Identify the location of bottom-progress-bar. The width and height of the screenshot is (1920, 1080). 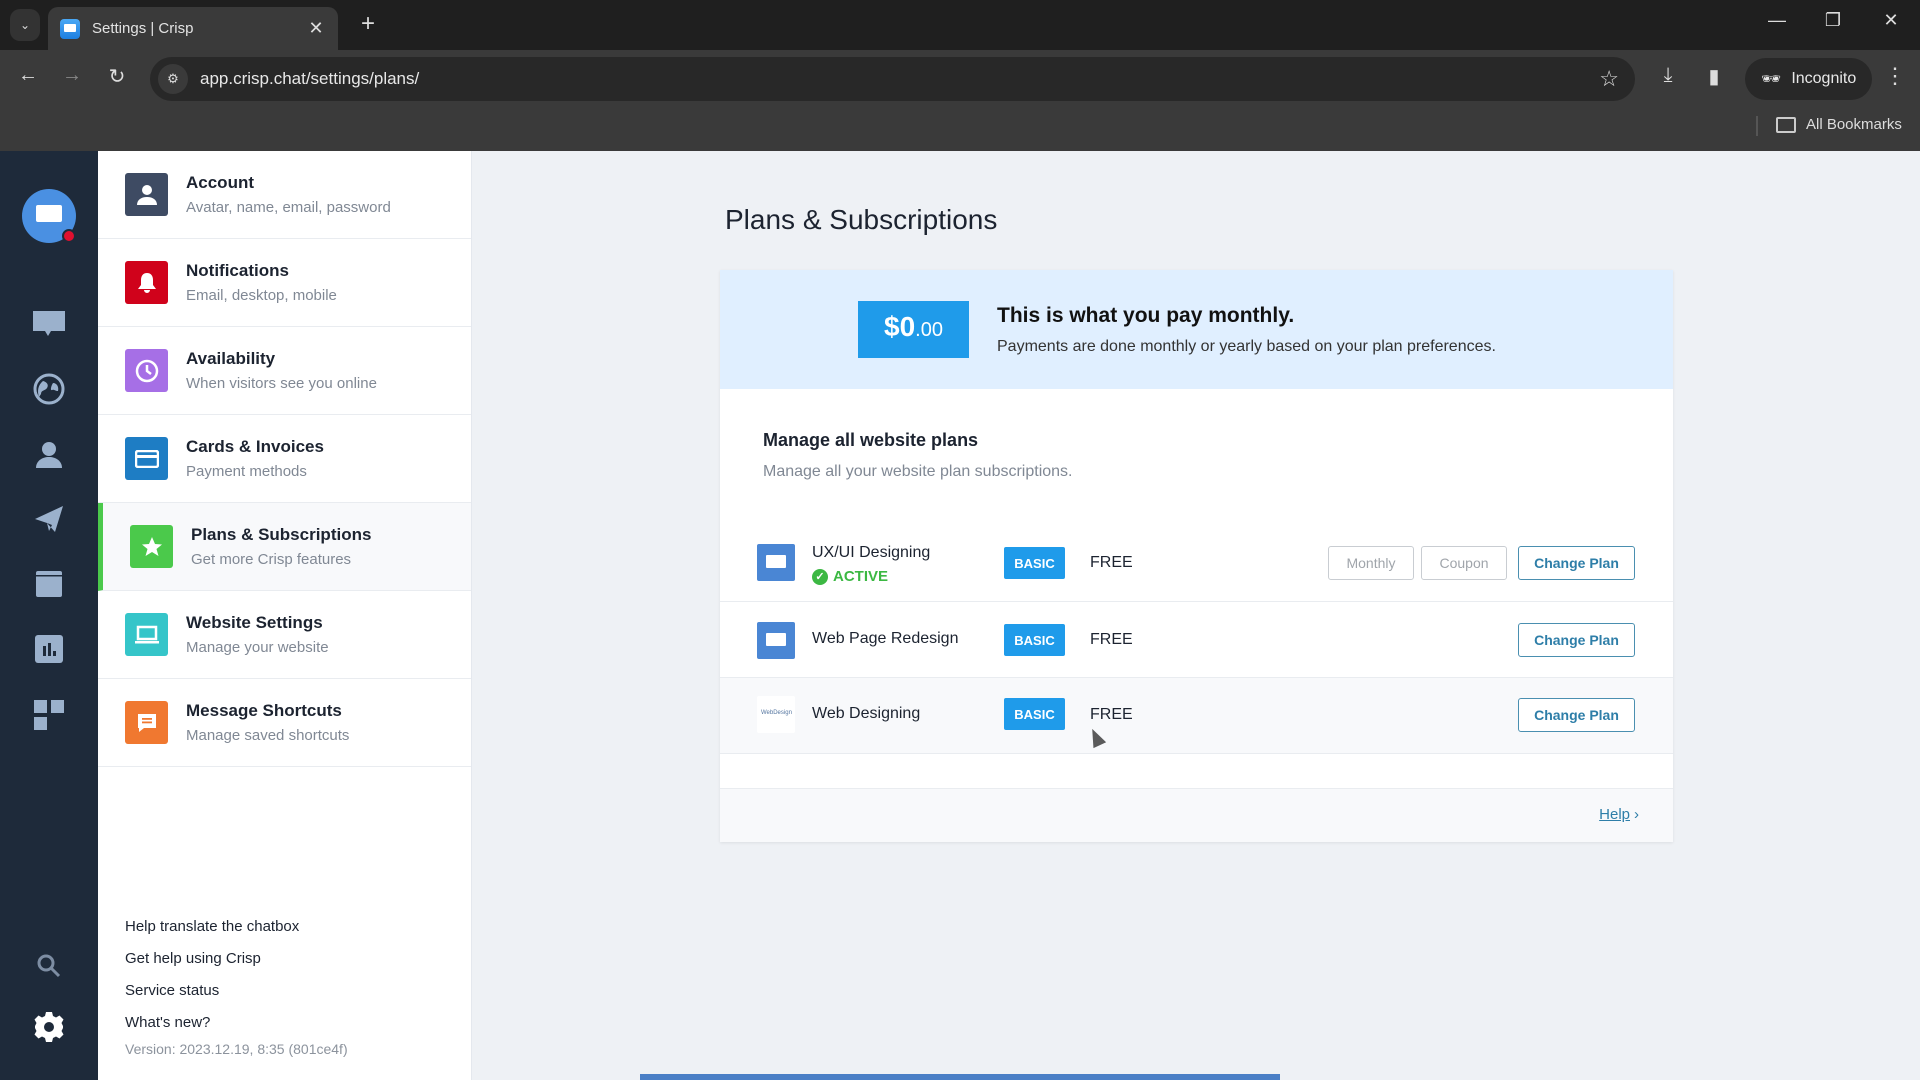
(960, 1077).